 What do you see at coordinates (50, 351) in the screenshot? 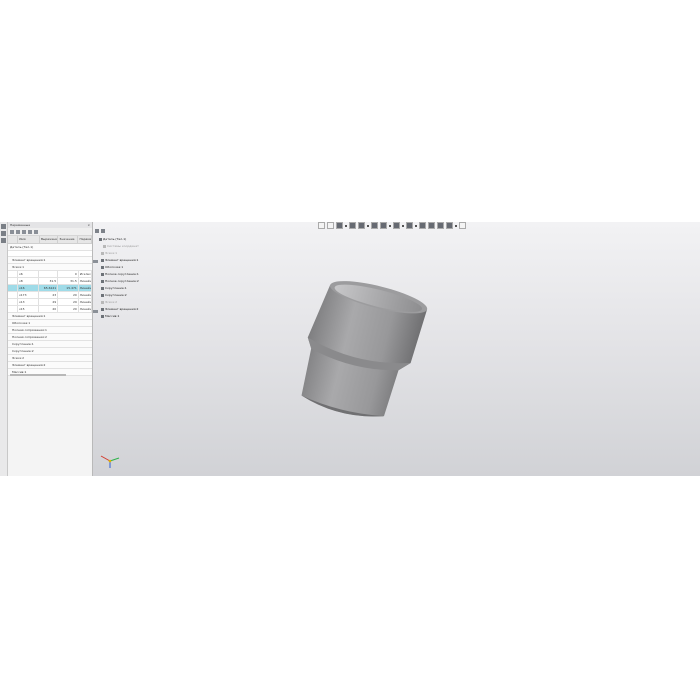
I see `group-row: Скругление:2` at bounding box center [50, 351].